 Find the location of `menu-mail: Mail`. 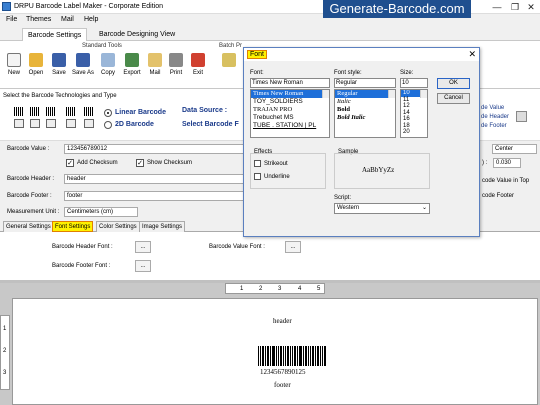

menu-mail: Mail is located at coordinates (67, 19).